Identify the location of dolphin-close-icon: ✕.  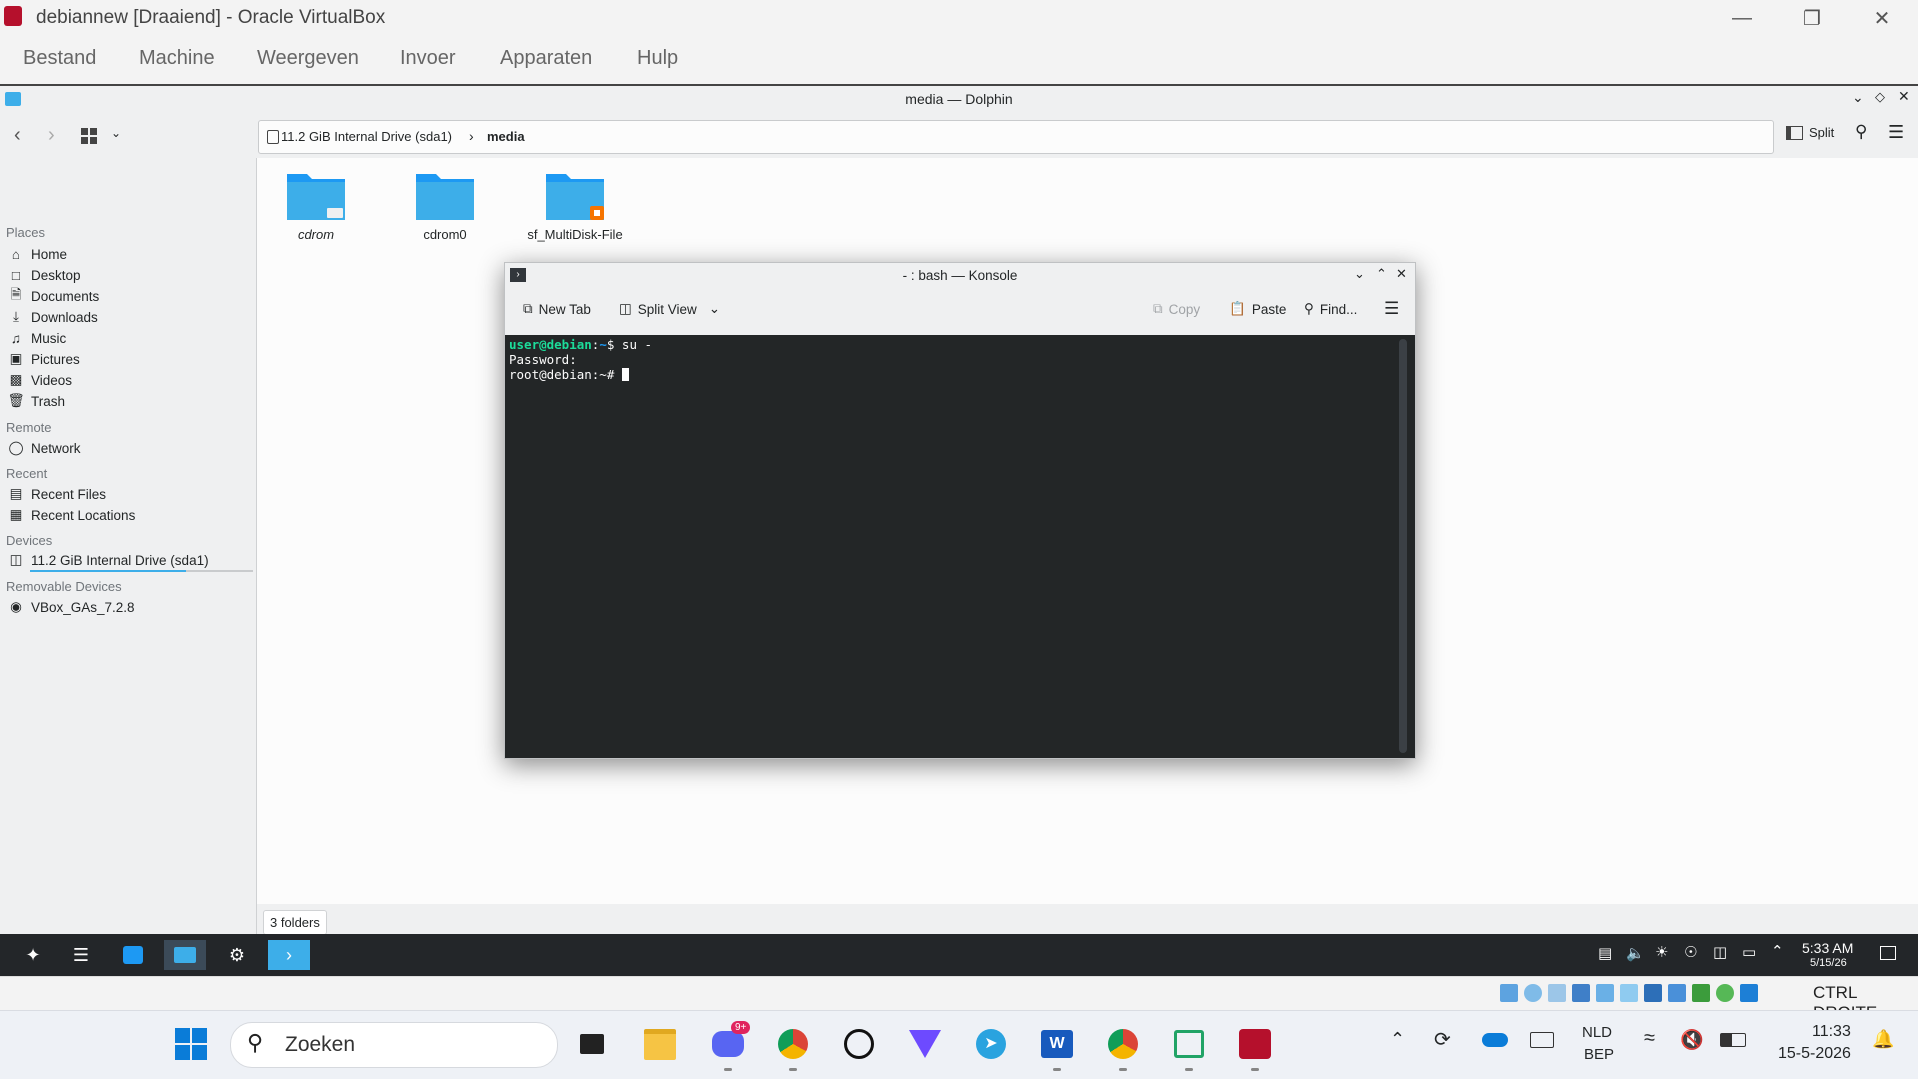
(1904, 96).